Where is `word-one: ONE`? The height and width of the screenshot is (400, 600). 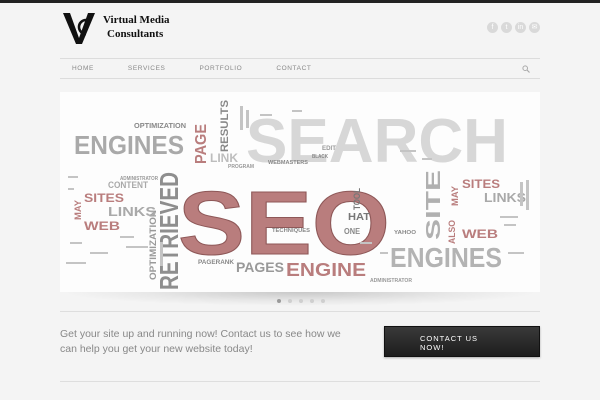 word-one: ONE is located at coordinates (352, 231).